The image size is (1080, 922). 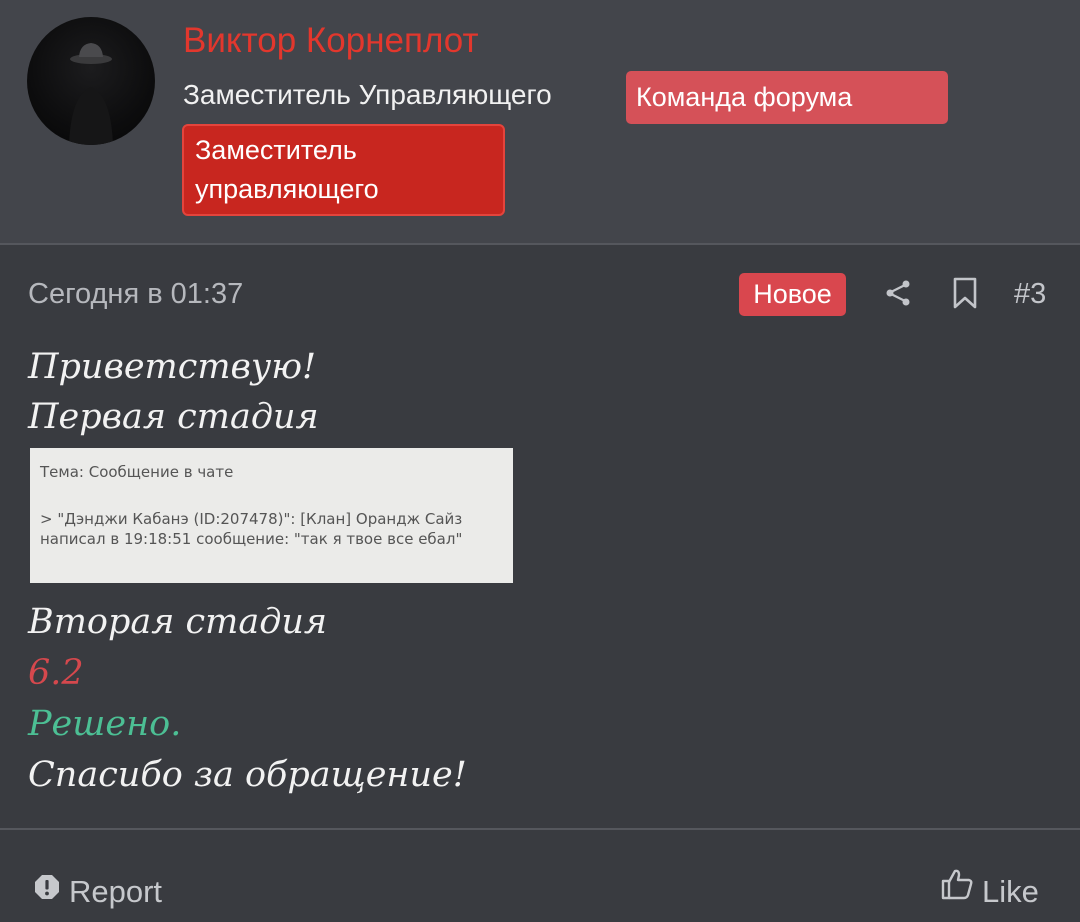 What do you see at coordinates (105, 724) in the screenshot?
I see `resolution-status-text: Решено.` at bounding box center [105, 724].